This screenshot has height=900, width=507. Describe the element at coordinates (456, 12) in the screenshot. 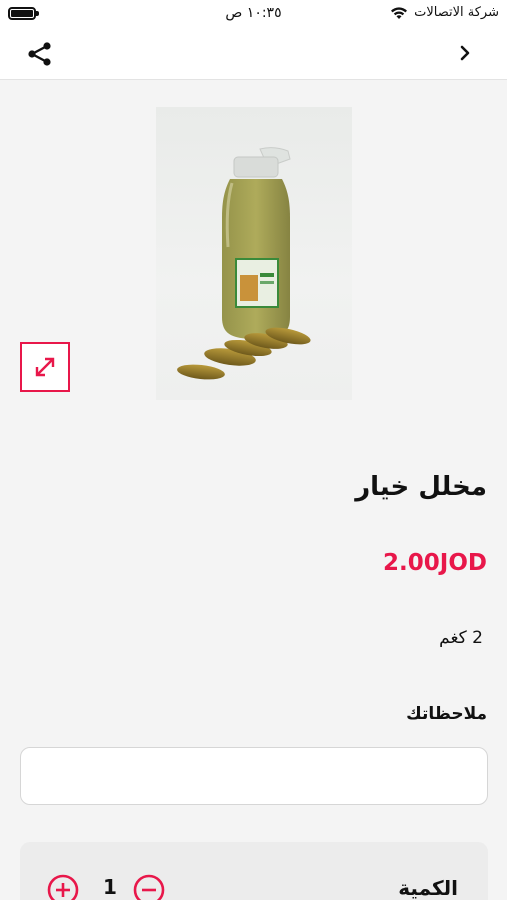

I see `carrier-name: شركة الاتصالات` at that location.